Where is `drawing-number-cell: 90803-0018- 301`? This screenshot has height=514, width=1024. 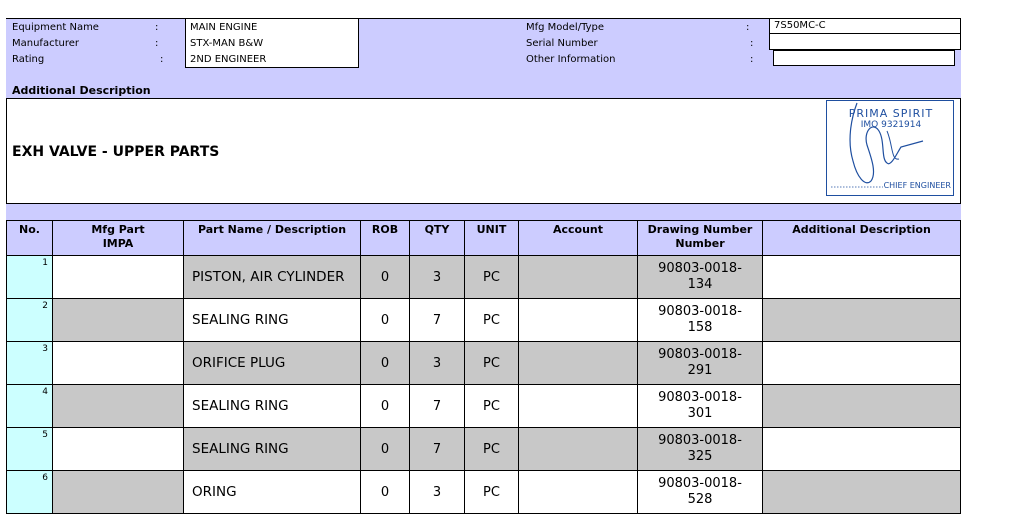 drawing-number-cell: 90803-0018- 301 is located at coordinates (700, 406).